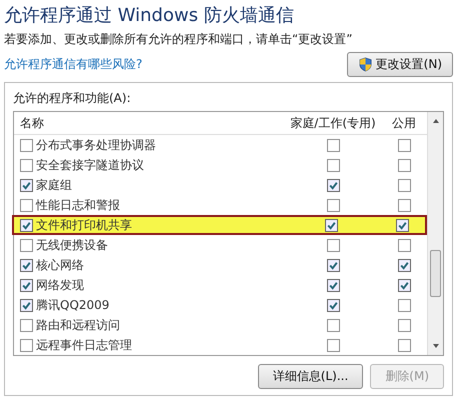  What do you see at coordinates (399, 64) in the screenshot?
I see `change-settings-button: 更改设置(N)` at bounding box center [399, 64].